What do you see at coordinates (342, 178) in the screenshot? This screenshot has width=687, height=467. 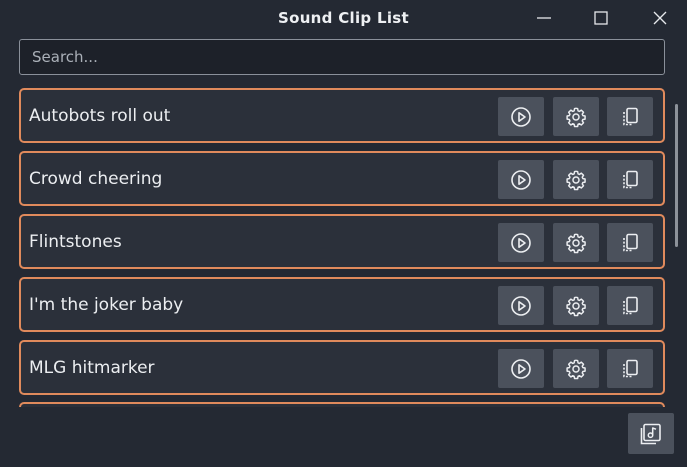 I see `clip-row: Crowd cheering` at bounding box center [342, 178].